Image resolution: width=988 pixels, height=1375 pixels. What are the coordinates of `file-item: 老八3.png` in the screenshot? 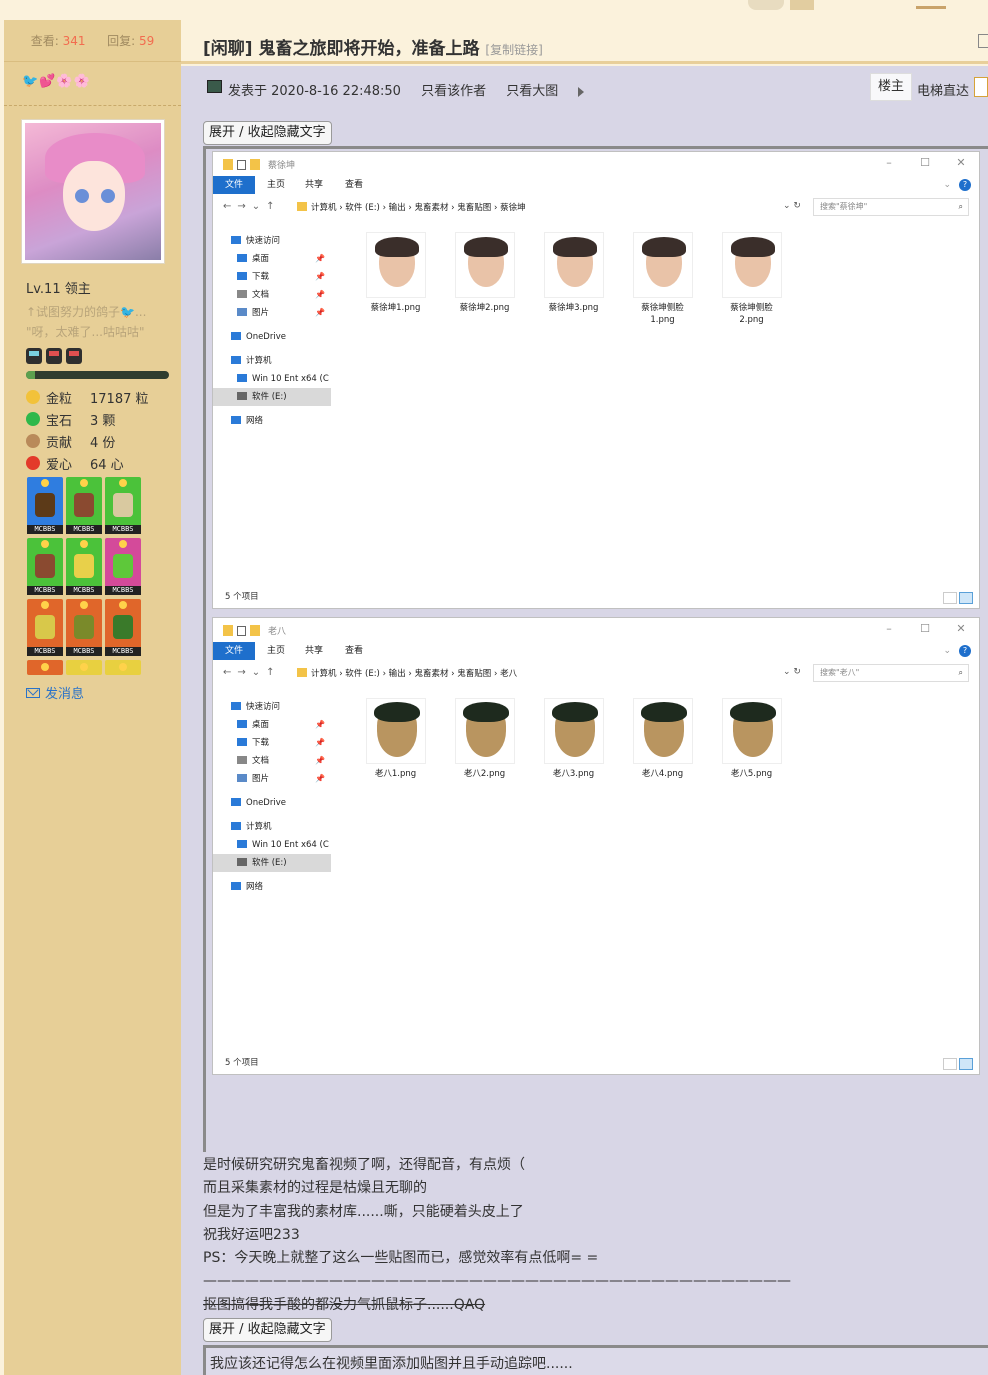 It's located at (573, 739).